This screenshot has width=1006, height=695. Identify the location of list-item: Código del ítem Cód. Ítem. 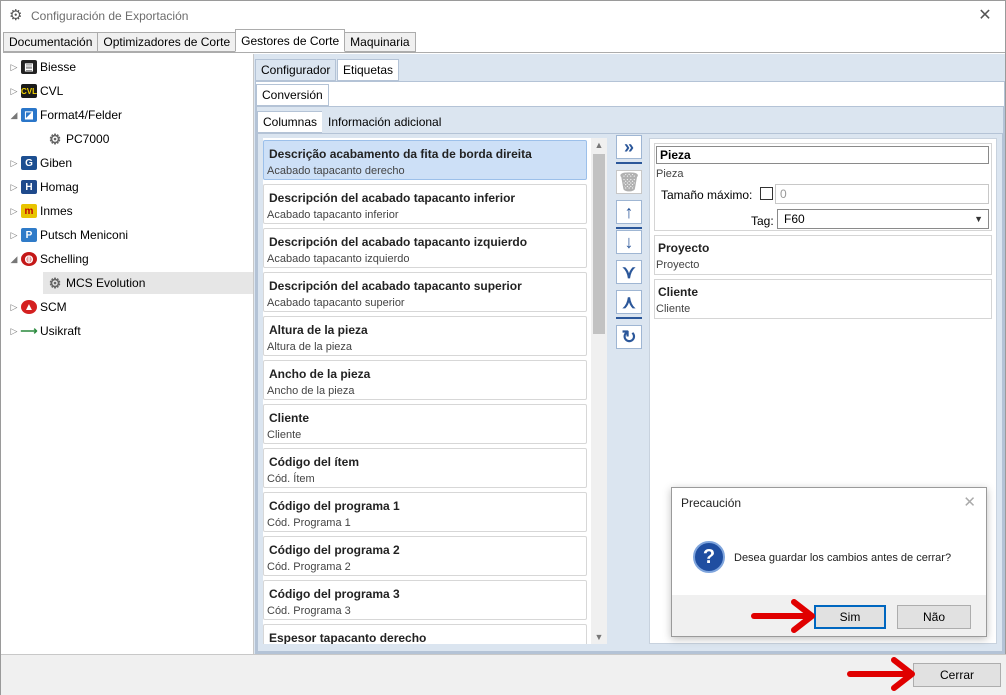
(425, 468).